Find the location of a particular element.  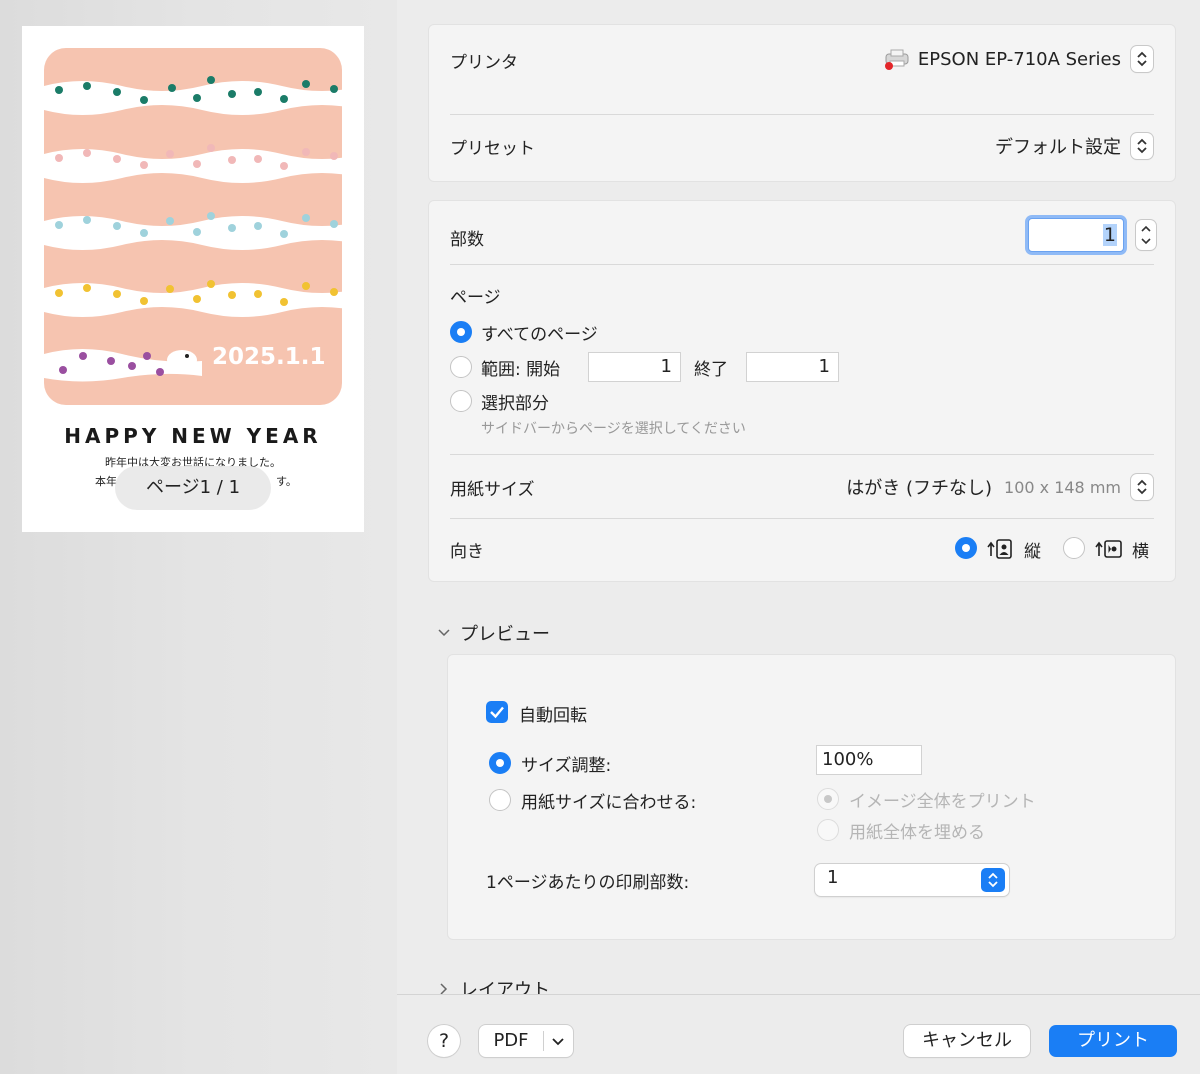

pages-label: ページ is located at coordinates (475, 298).